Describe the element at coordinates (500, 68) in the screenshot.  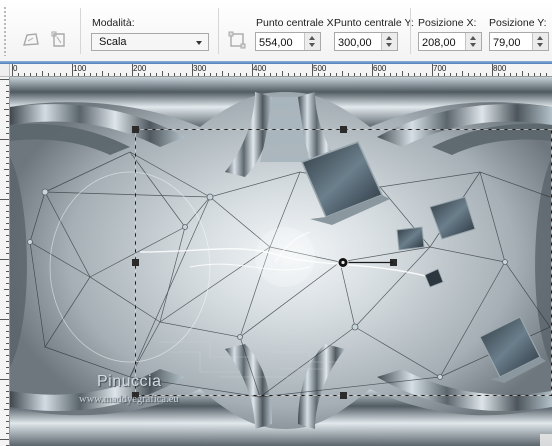
I see `ruler-label: 800` at that location.